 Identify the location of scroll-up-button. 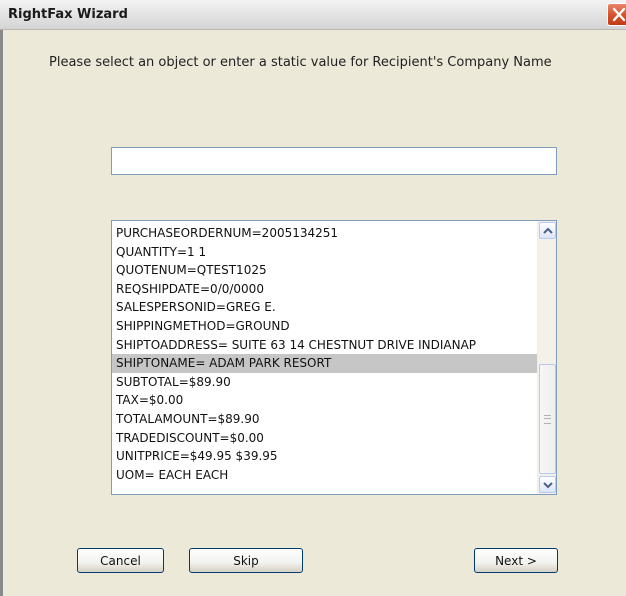
(547, 230).